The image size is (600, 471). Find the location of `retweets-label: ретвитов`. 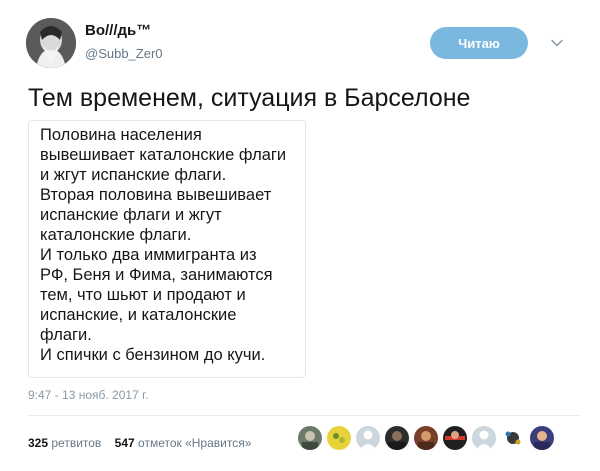

retweets-label: ретвитов is located at coordinates (76, 443).